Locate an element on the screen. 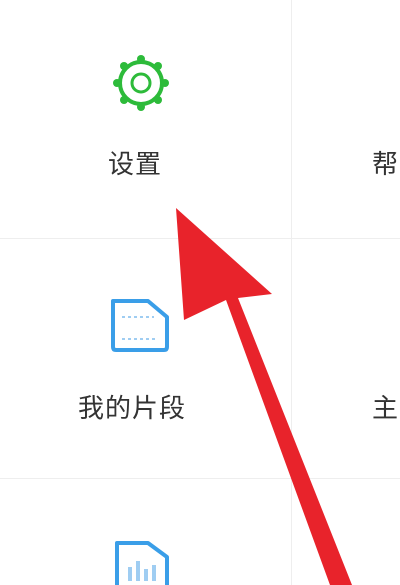 This screenshot has height=585, width=400. gear-icon is located at coordinates (141, 83).